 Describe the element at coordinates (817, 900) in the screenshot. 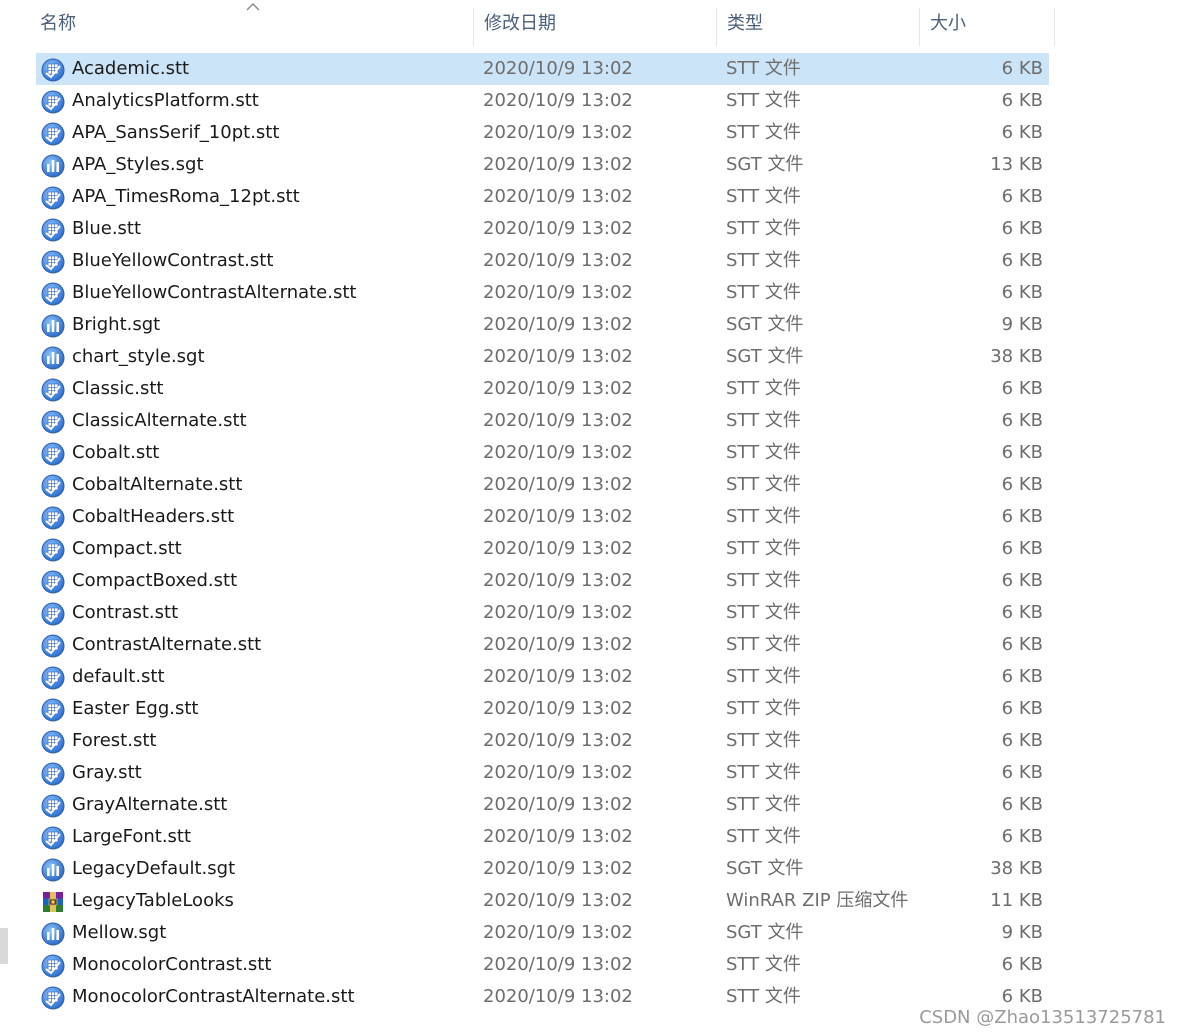

I see `file-type: WinRAR ZIP 压缩文件` at that location.